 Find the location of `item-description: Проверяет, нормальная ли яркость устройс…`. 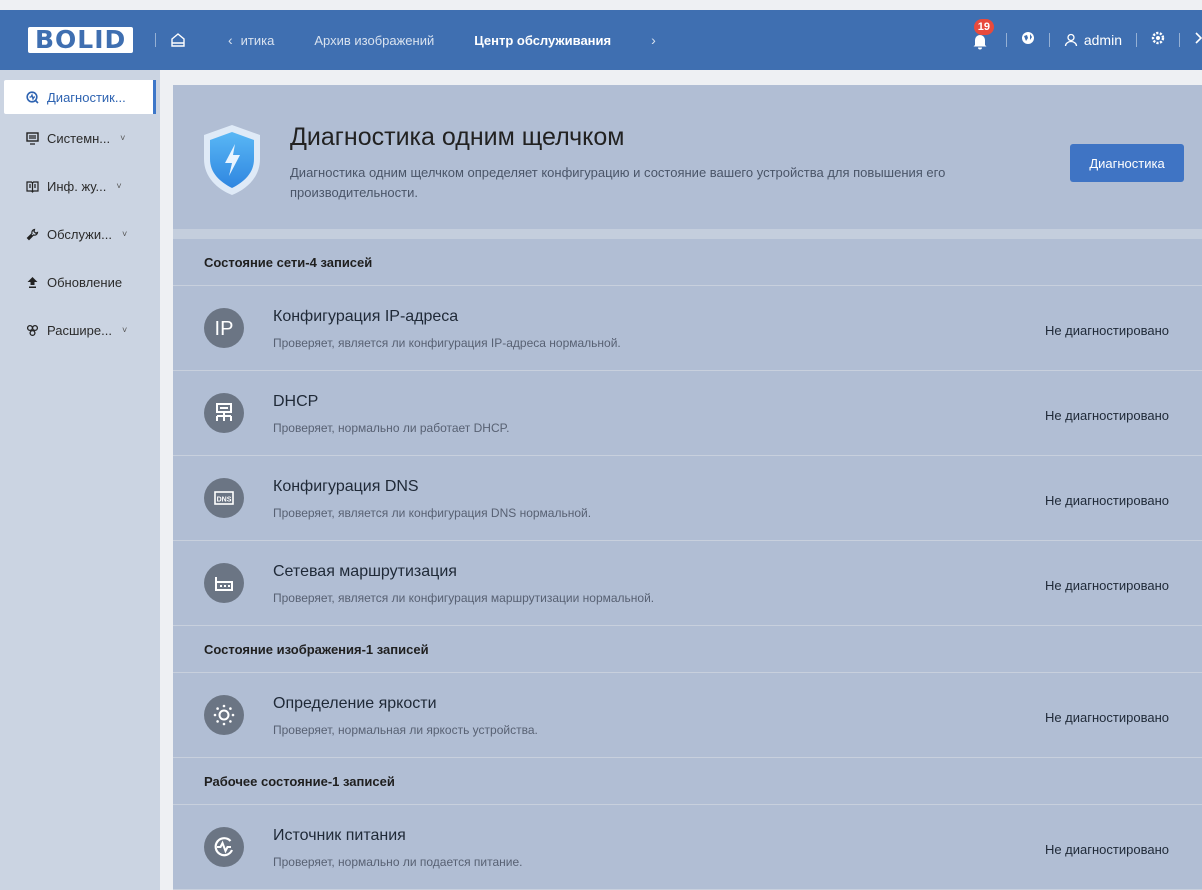

item-description: Проверяет, нормальная ли яркость устройс… is located at coordinates (405, 730).